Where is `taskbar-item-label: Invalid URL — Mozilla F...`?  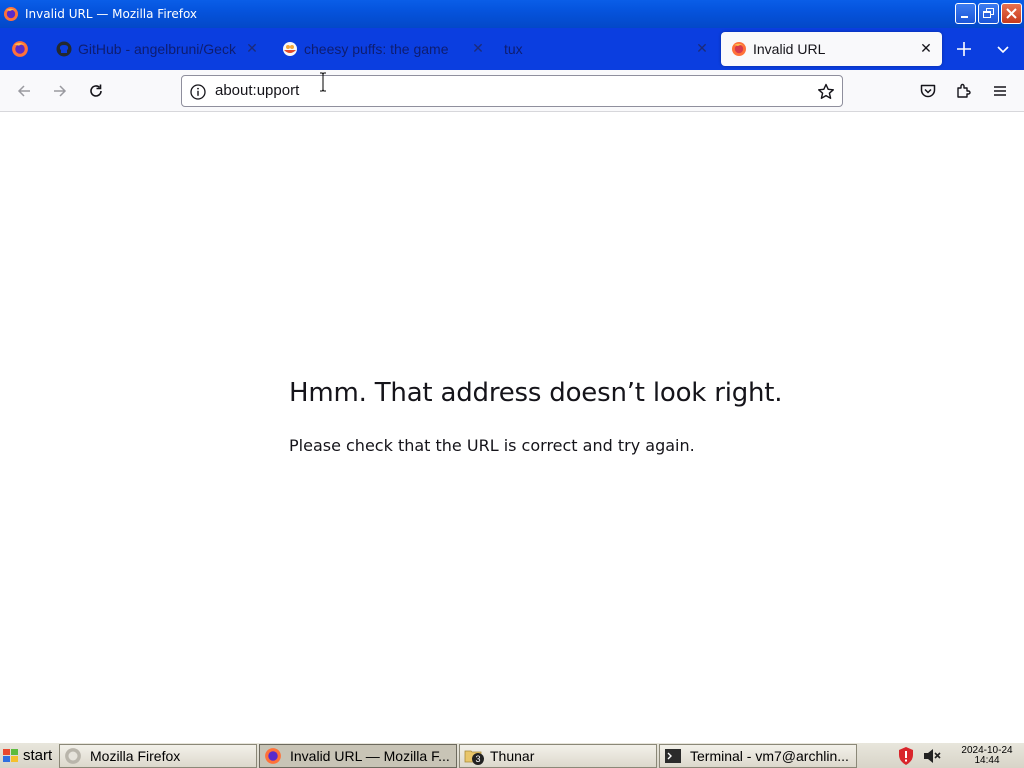
taskbar-item-label: Invalid URL — Mozilla F... is located at coordinates (370, 756).